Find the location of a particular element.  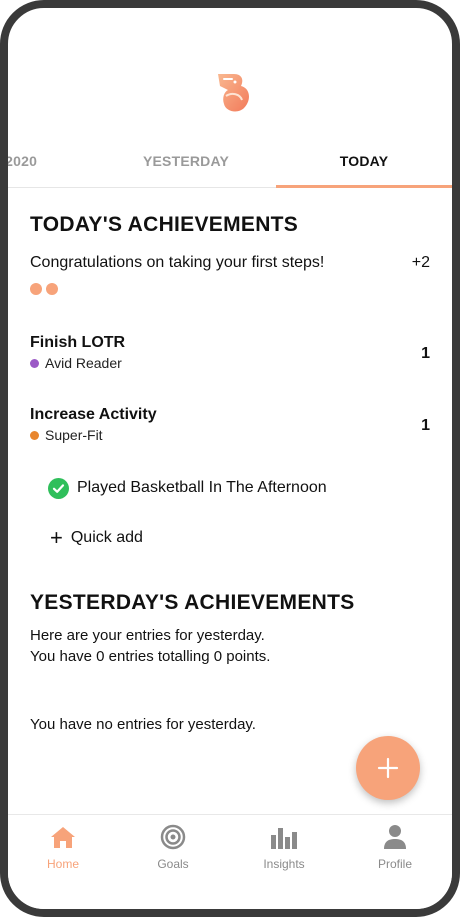

points-badge: +2 is located at coordinates (420, 262).